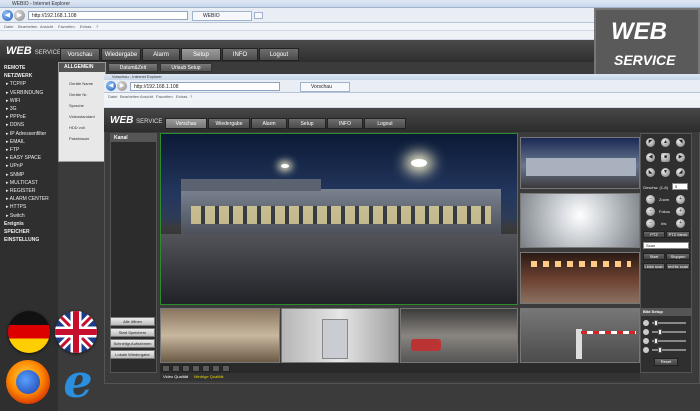  What do you see at coordinates (78, 381) in the screenshot?
I see `internet-explorer-icon: e` at bounding box center [78, 381].